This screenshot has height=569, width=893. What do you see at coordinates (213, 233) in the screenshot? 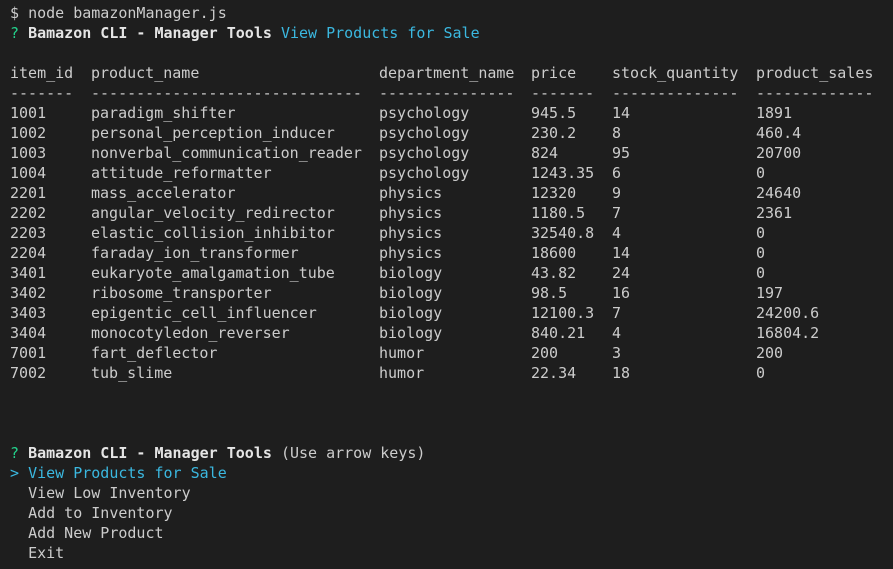
I see `cell-product-name: elastic_collision_inhibitor` at bounding box center [213, 233].